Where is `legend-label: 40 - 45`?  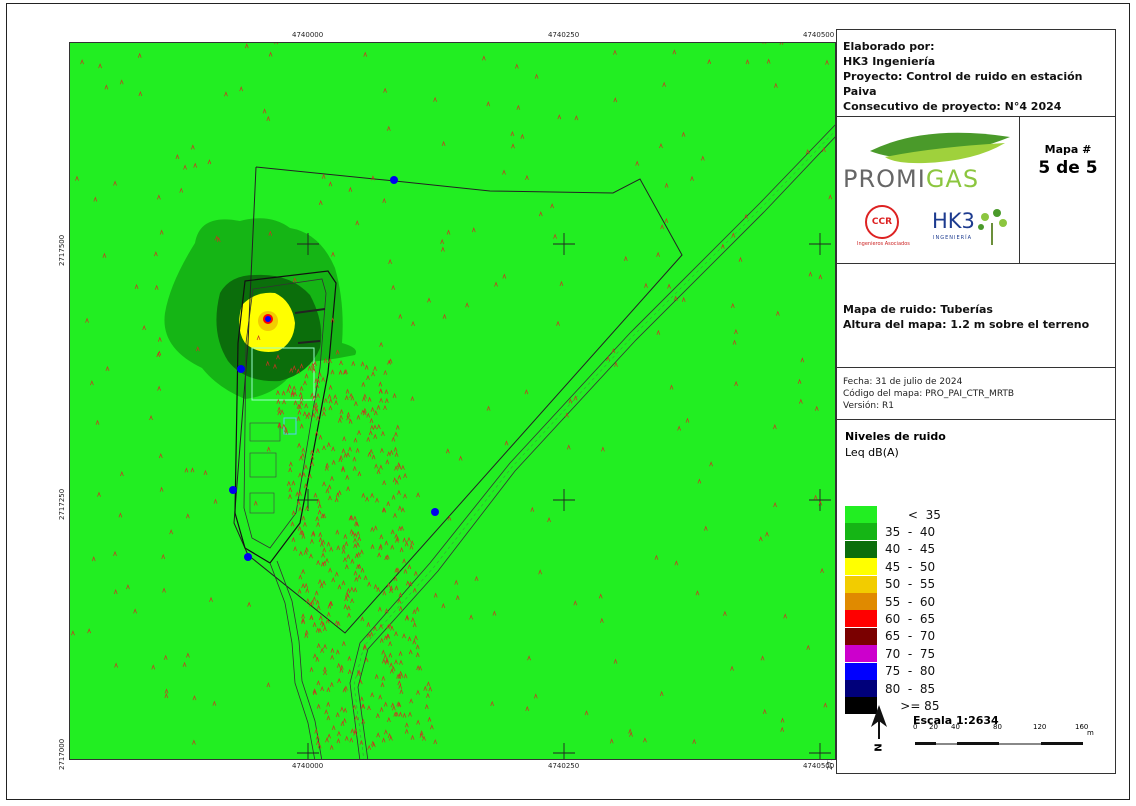 legend-label: 40 - 45 is located at coordinates (910, 549).